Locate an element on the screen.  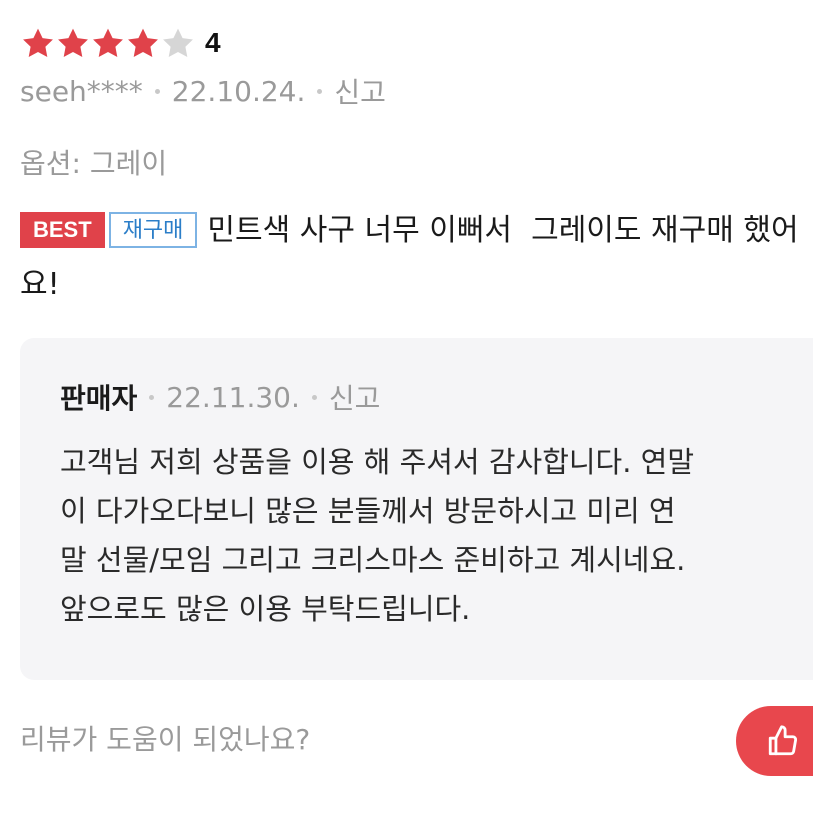
helpful-like-button is located at coordinates (774, 741).